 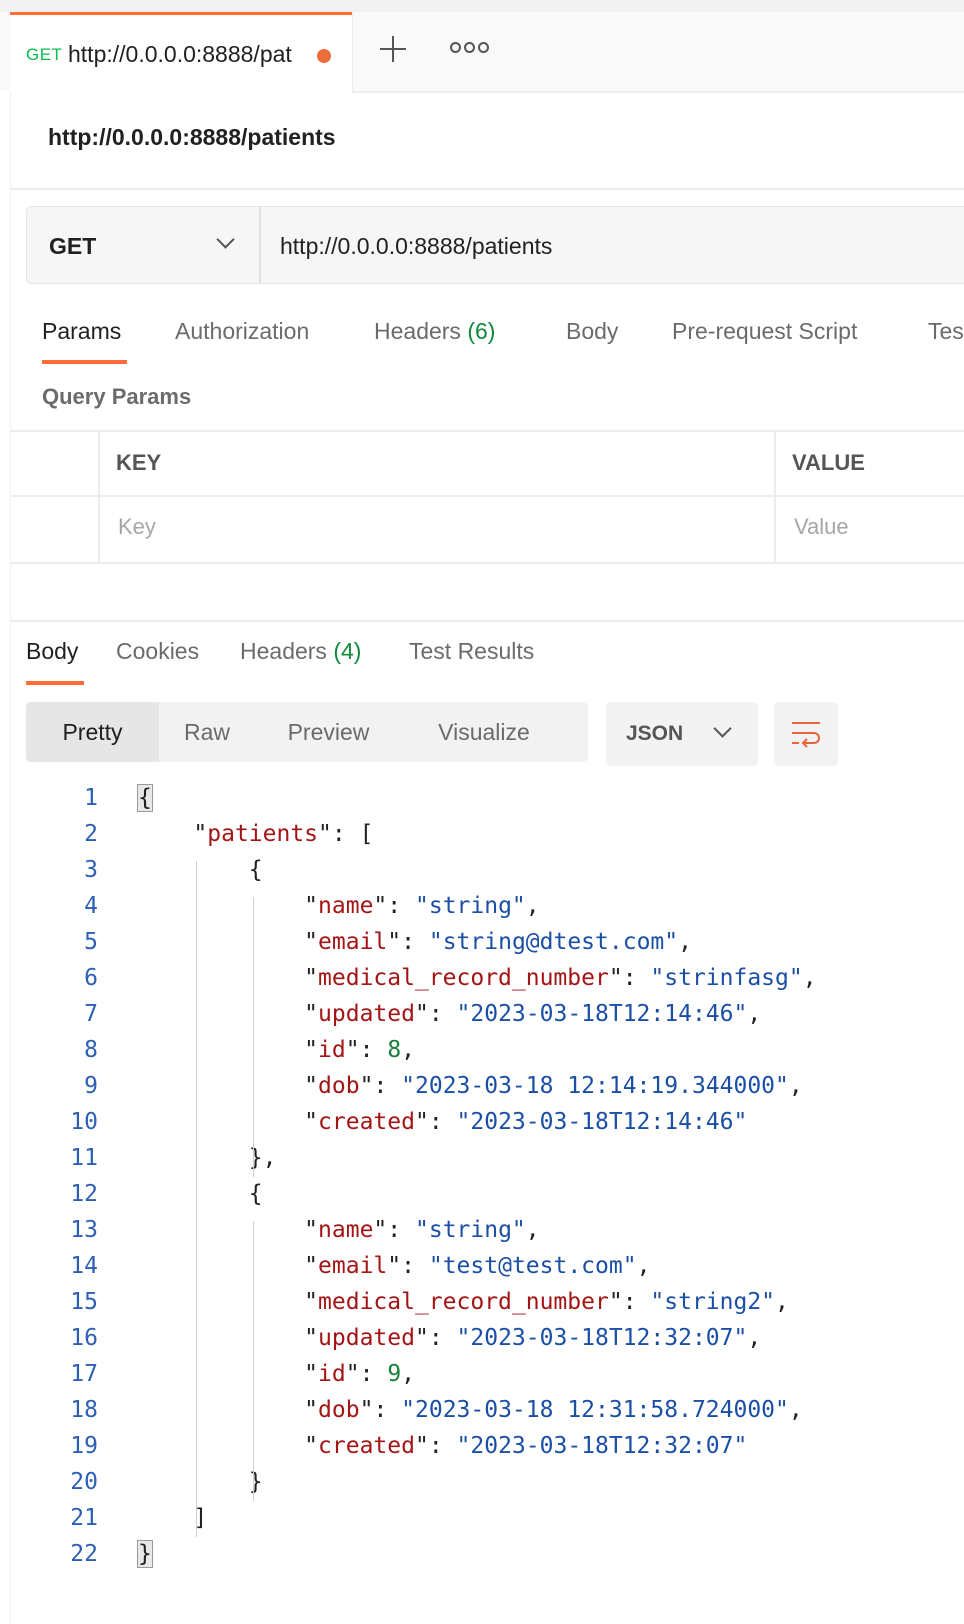 I want to click on code-line: 5 "email": "string@dtest.com",, so click(x=482, y=947).